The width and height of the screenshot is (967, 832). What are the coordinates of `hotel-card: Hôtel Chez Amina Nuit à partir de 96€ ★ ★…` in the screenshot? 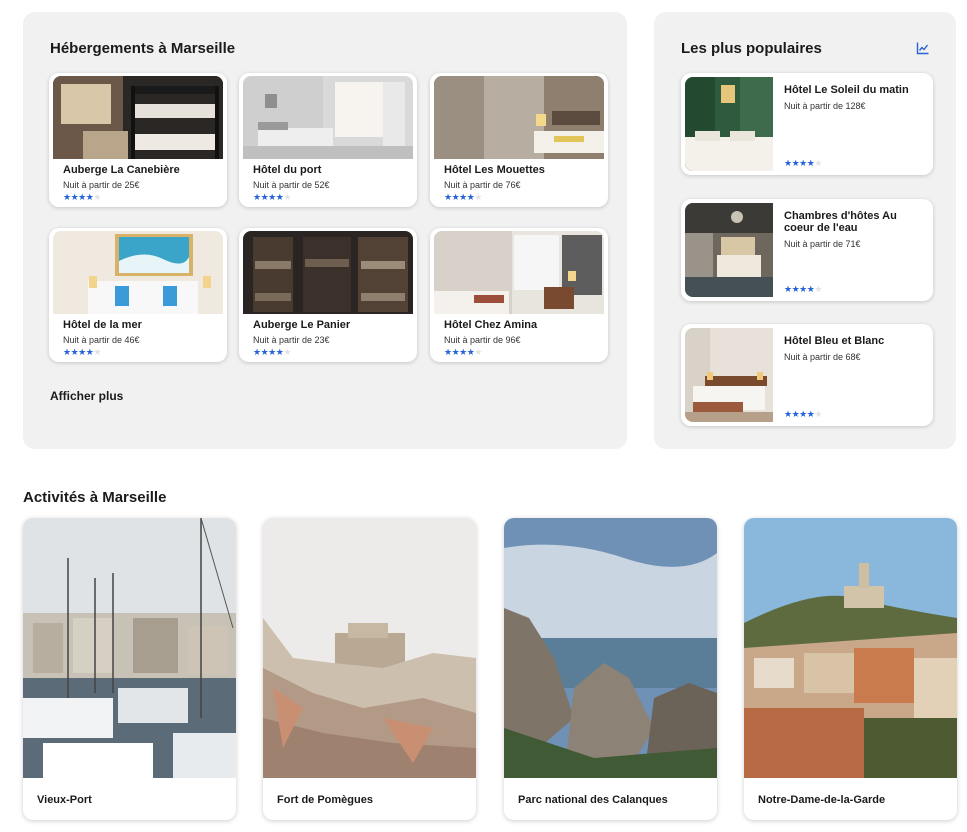 It's located at (519, 295).